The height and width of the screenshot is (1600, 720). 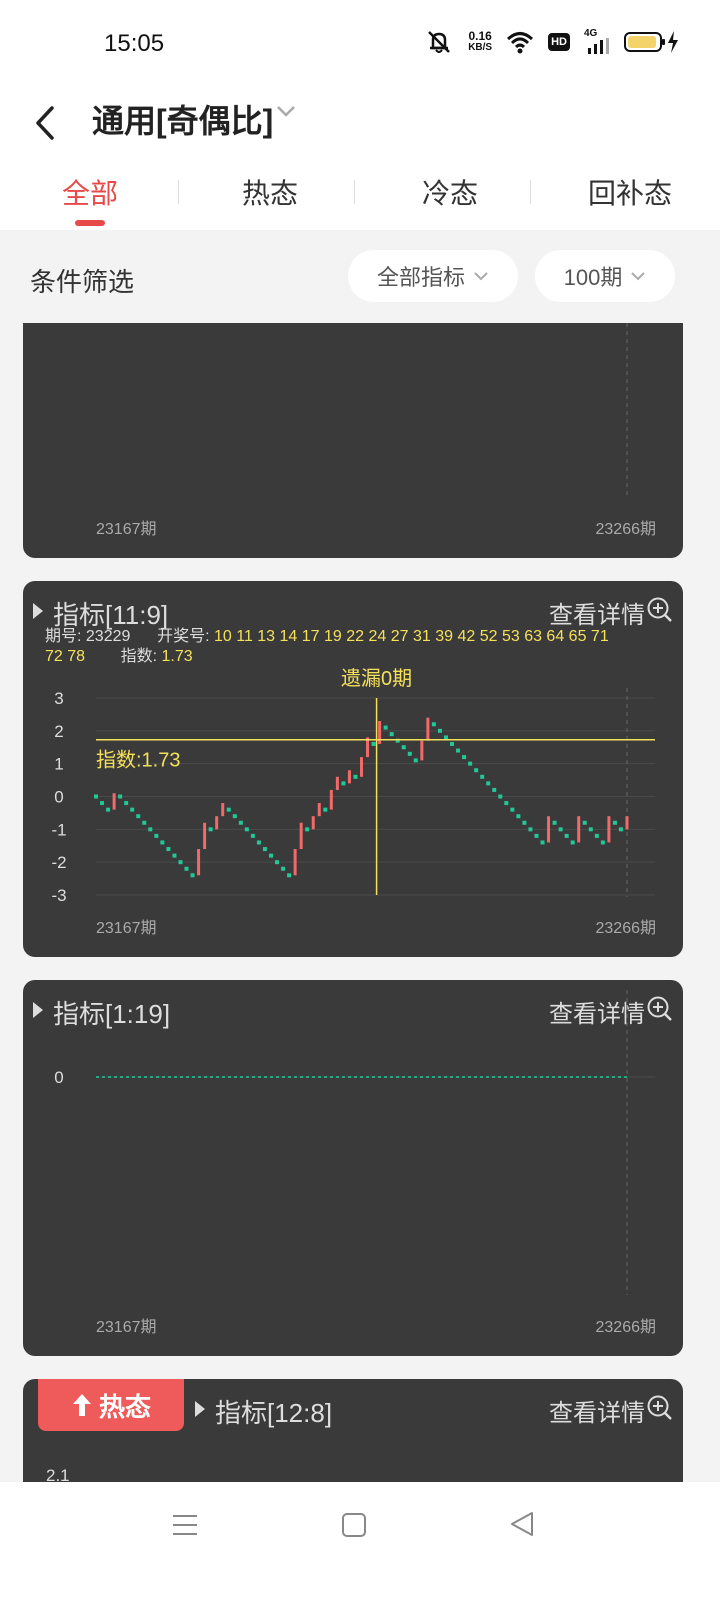 What do you see at coordinates (559, 42) in the screenshot?
I see `hd-icon: HD` at bounding box center [559, 42].